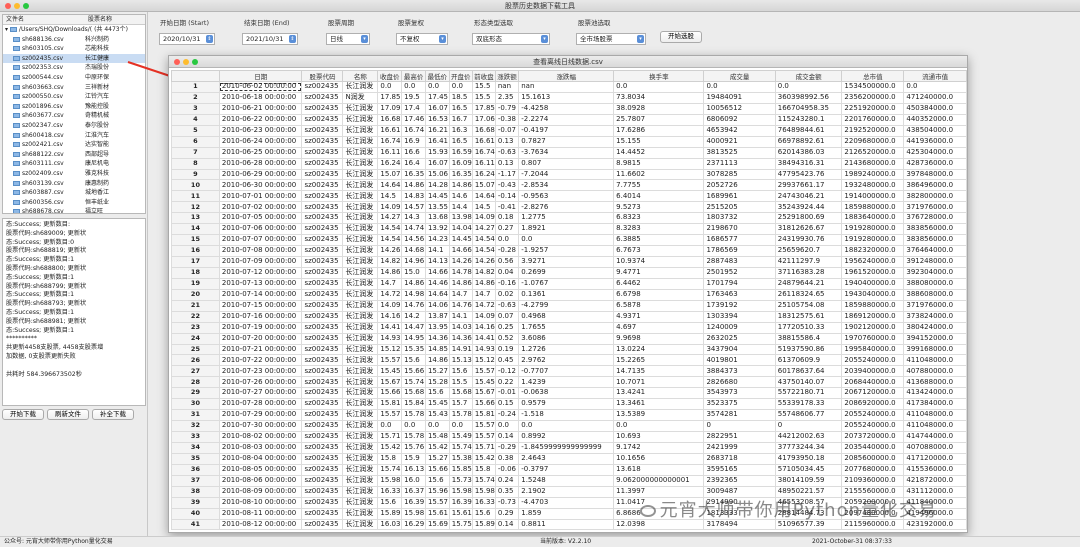  I want to click on table-cell: 14.16, so click(390, 316).